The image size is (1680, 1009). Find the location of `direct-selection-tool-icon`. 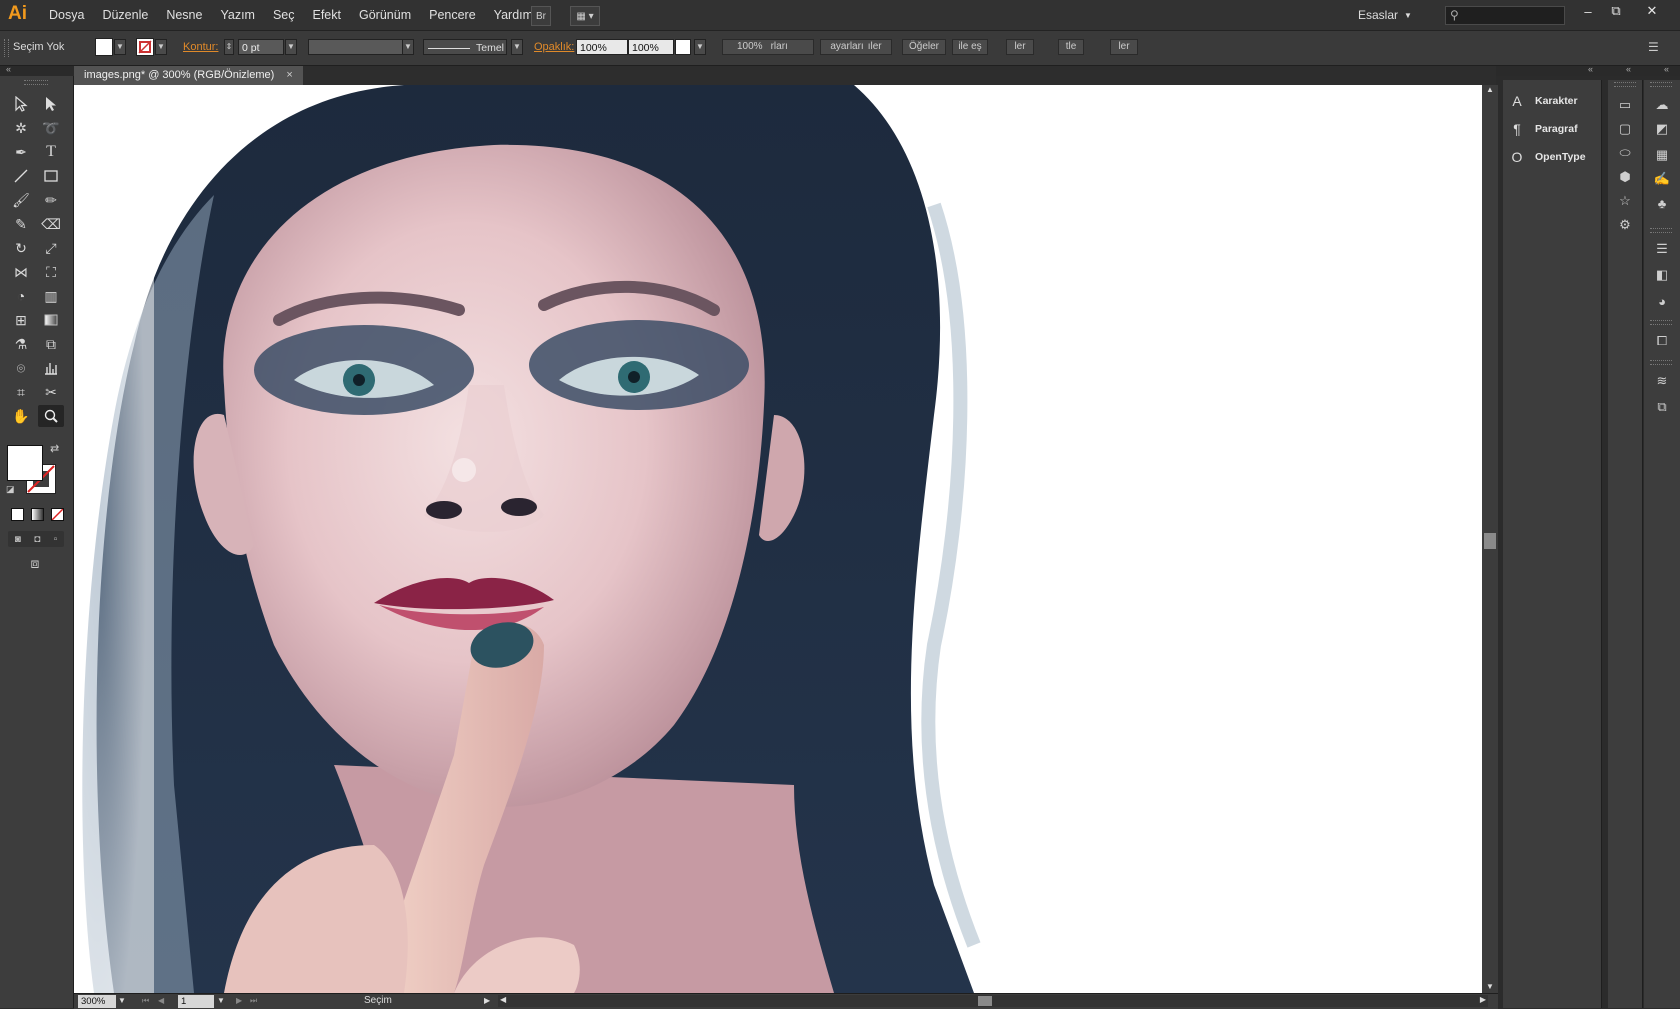

direct-selection-tool-icon is located at coordinates (51, 104).